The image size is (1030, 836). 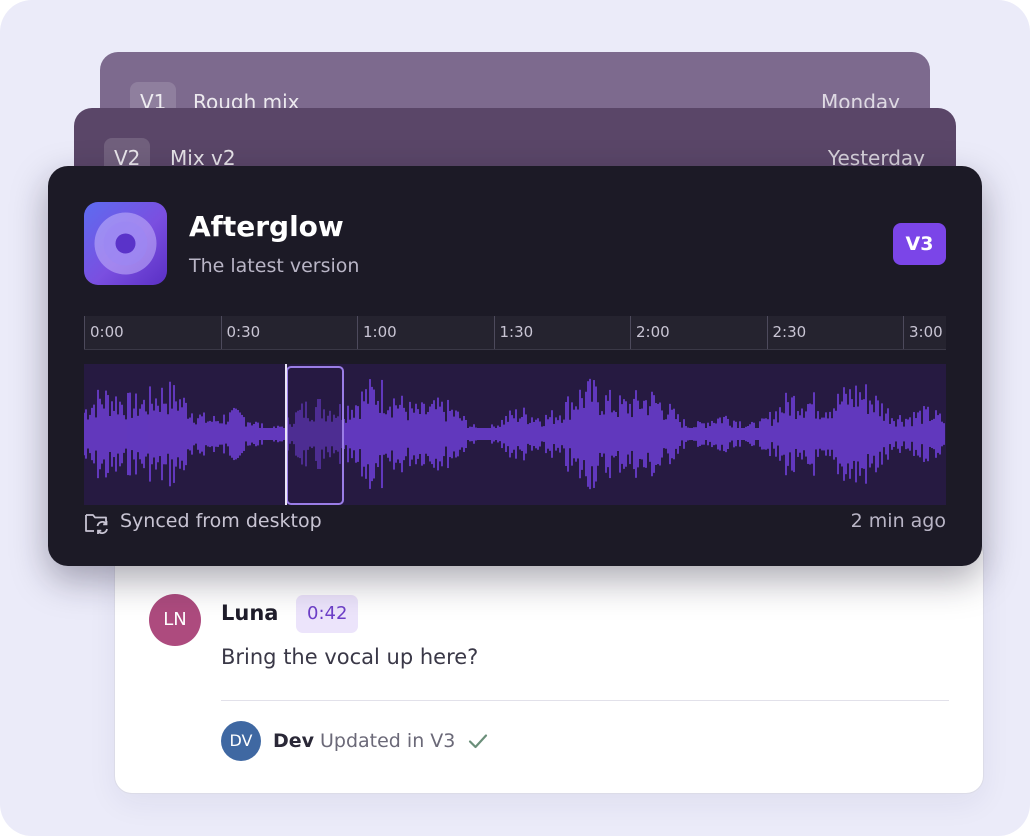 I want to click on track-title: Afterglow, so click(x=266, y=226).